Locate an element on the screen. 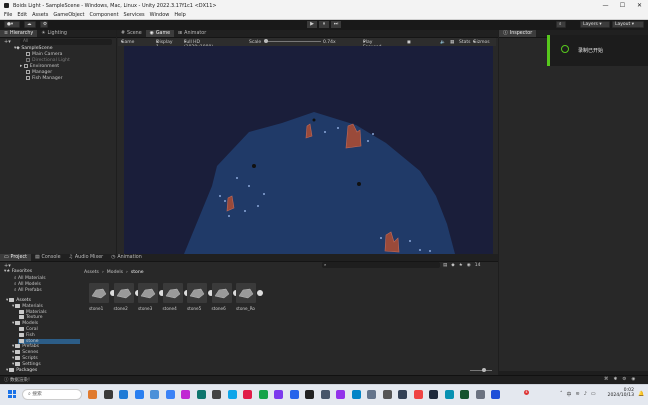 This screenshot has height=405, width=648. pause-button: ⏸ is located at coordinates (324, 24).